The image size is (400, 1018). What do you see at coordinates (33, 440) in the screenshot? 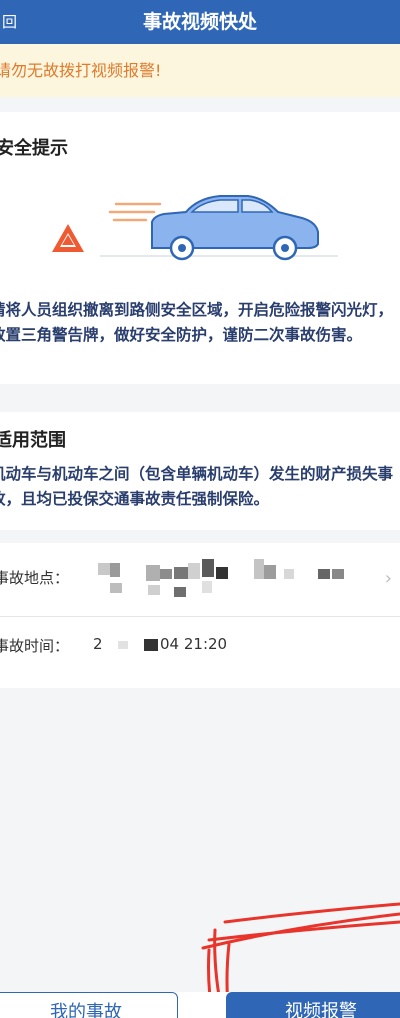
I see `scope-title: 适用范围` at bounding box center [33, 440].